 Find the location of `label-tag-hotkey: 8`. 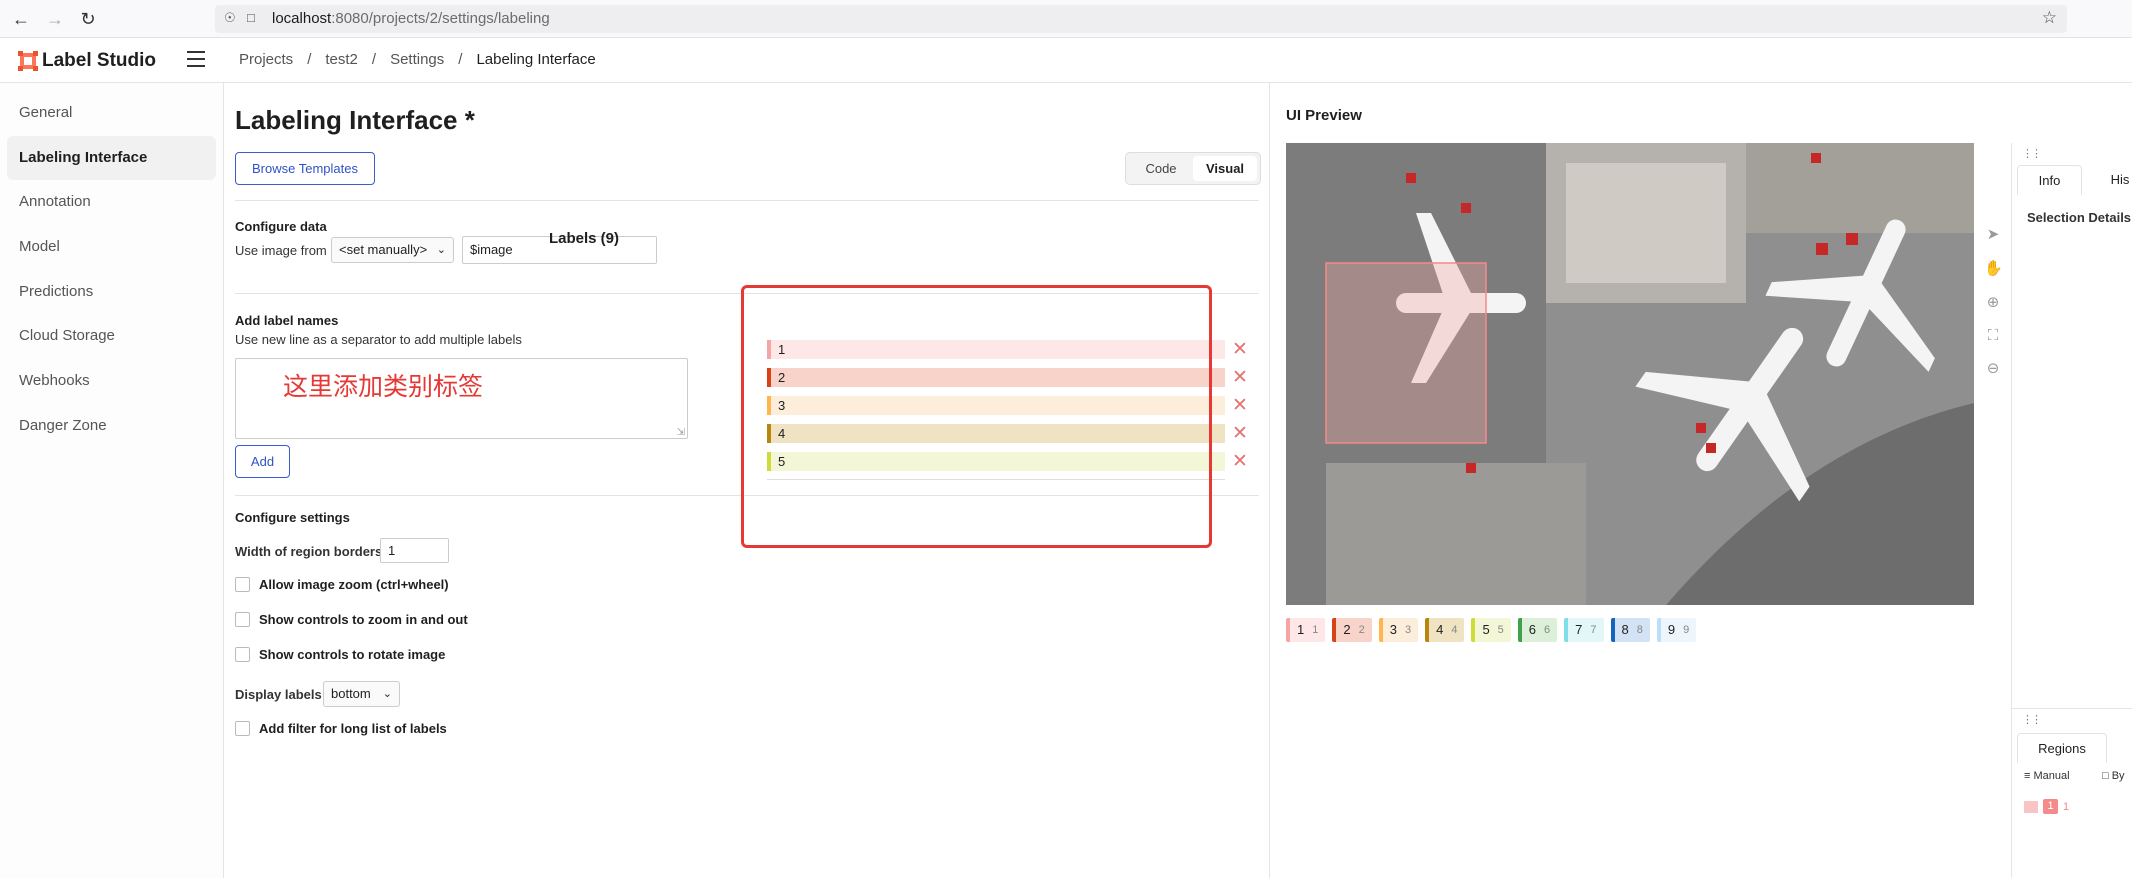

label-tag-hotkey: 8 is located at coordinates (1639, 630).